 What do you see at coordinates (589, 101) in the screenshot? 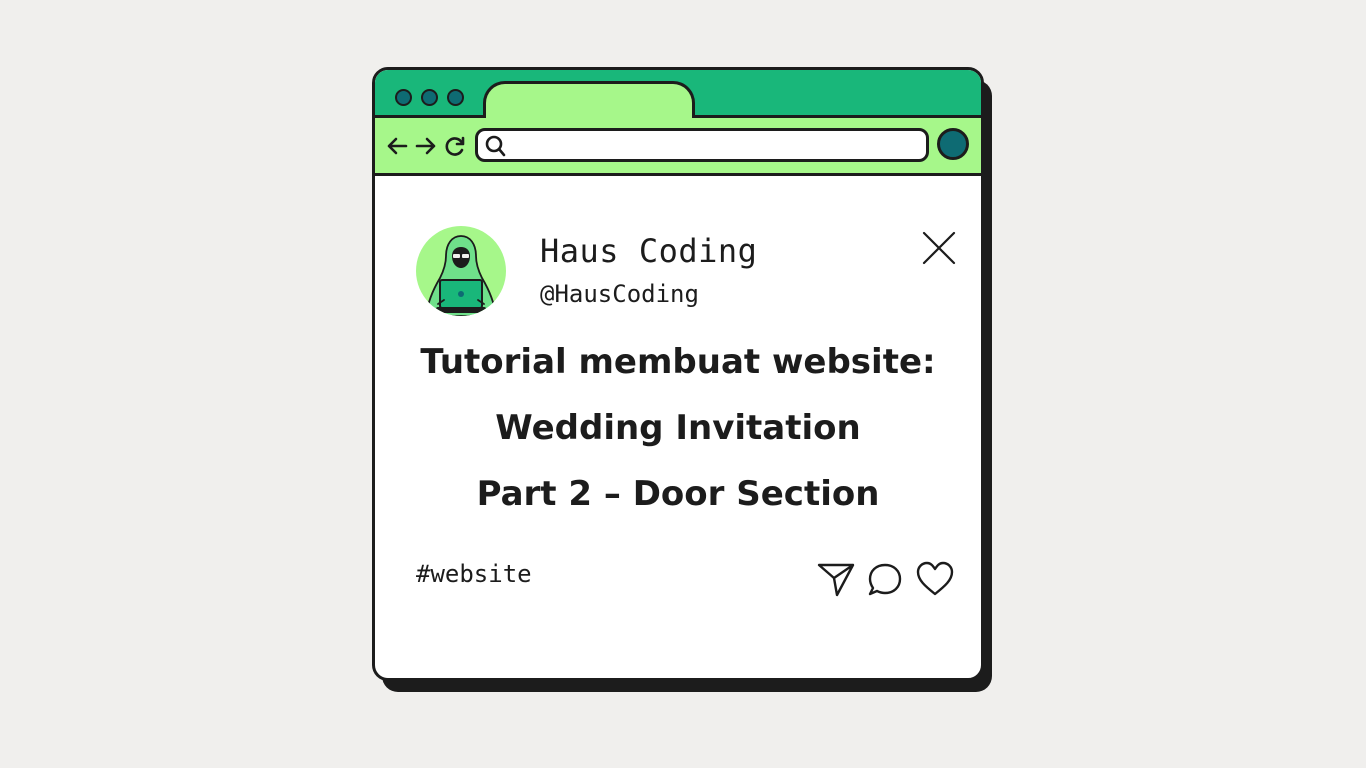
I see `browser-tab` at bounding box center [589, 101].